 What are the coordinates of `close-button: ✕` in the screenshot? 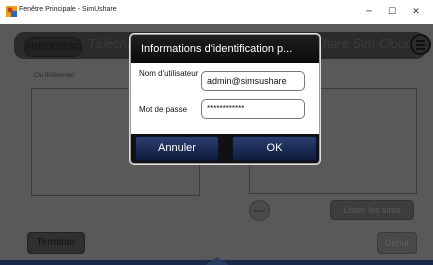 It's located at (416, 12).